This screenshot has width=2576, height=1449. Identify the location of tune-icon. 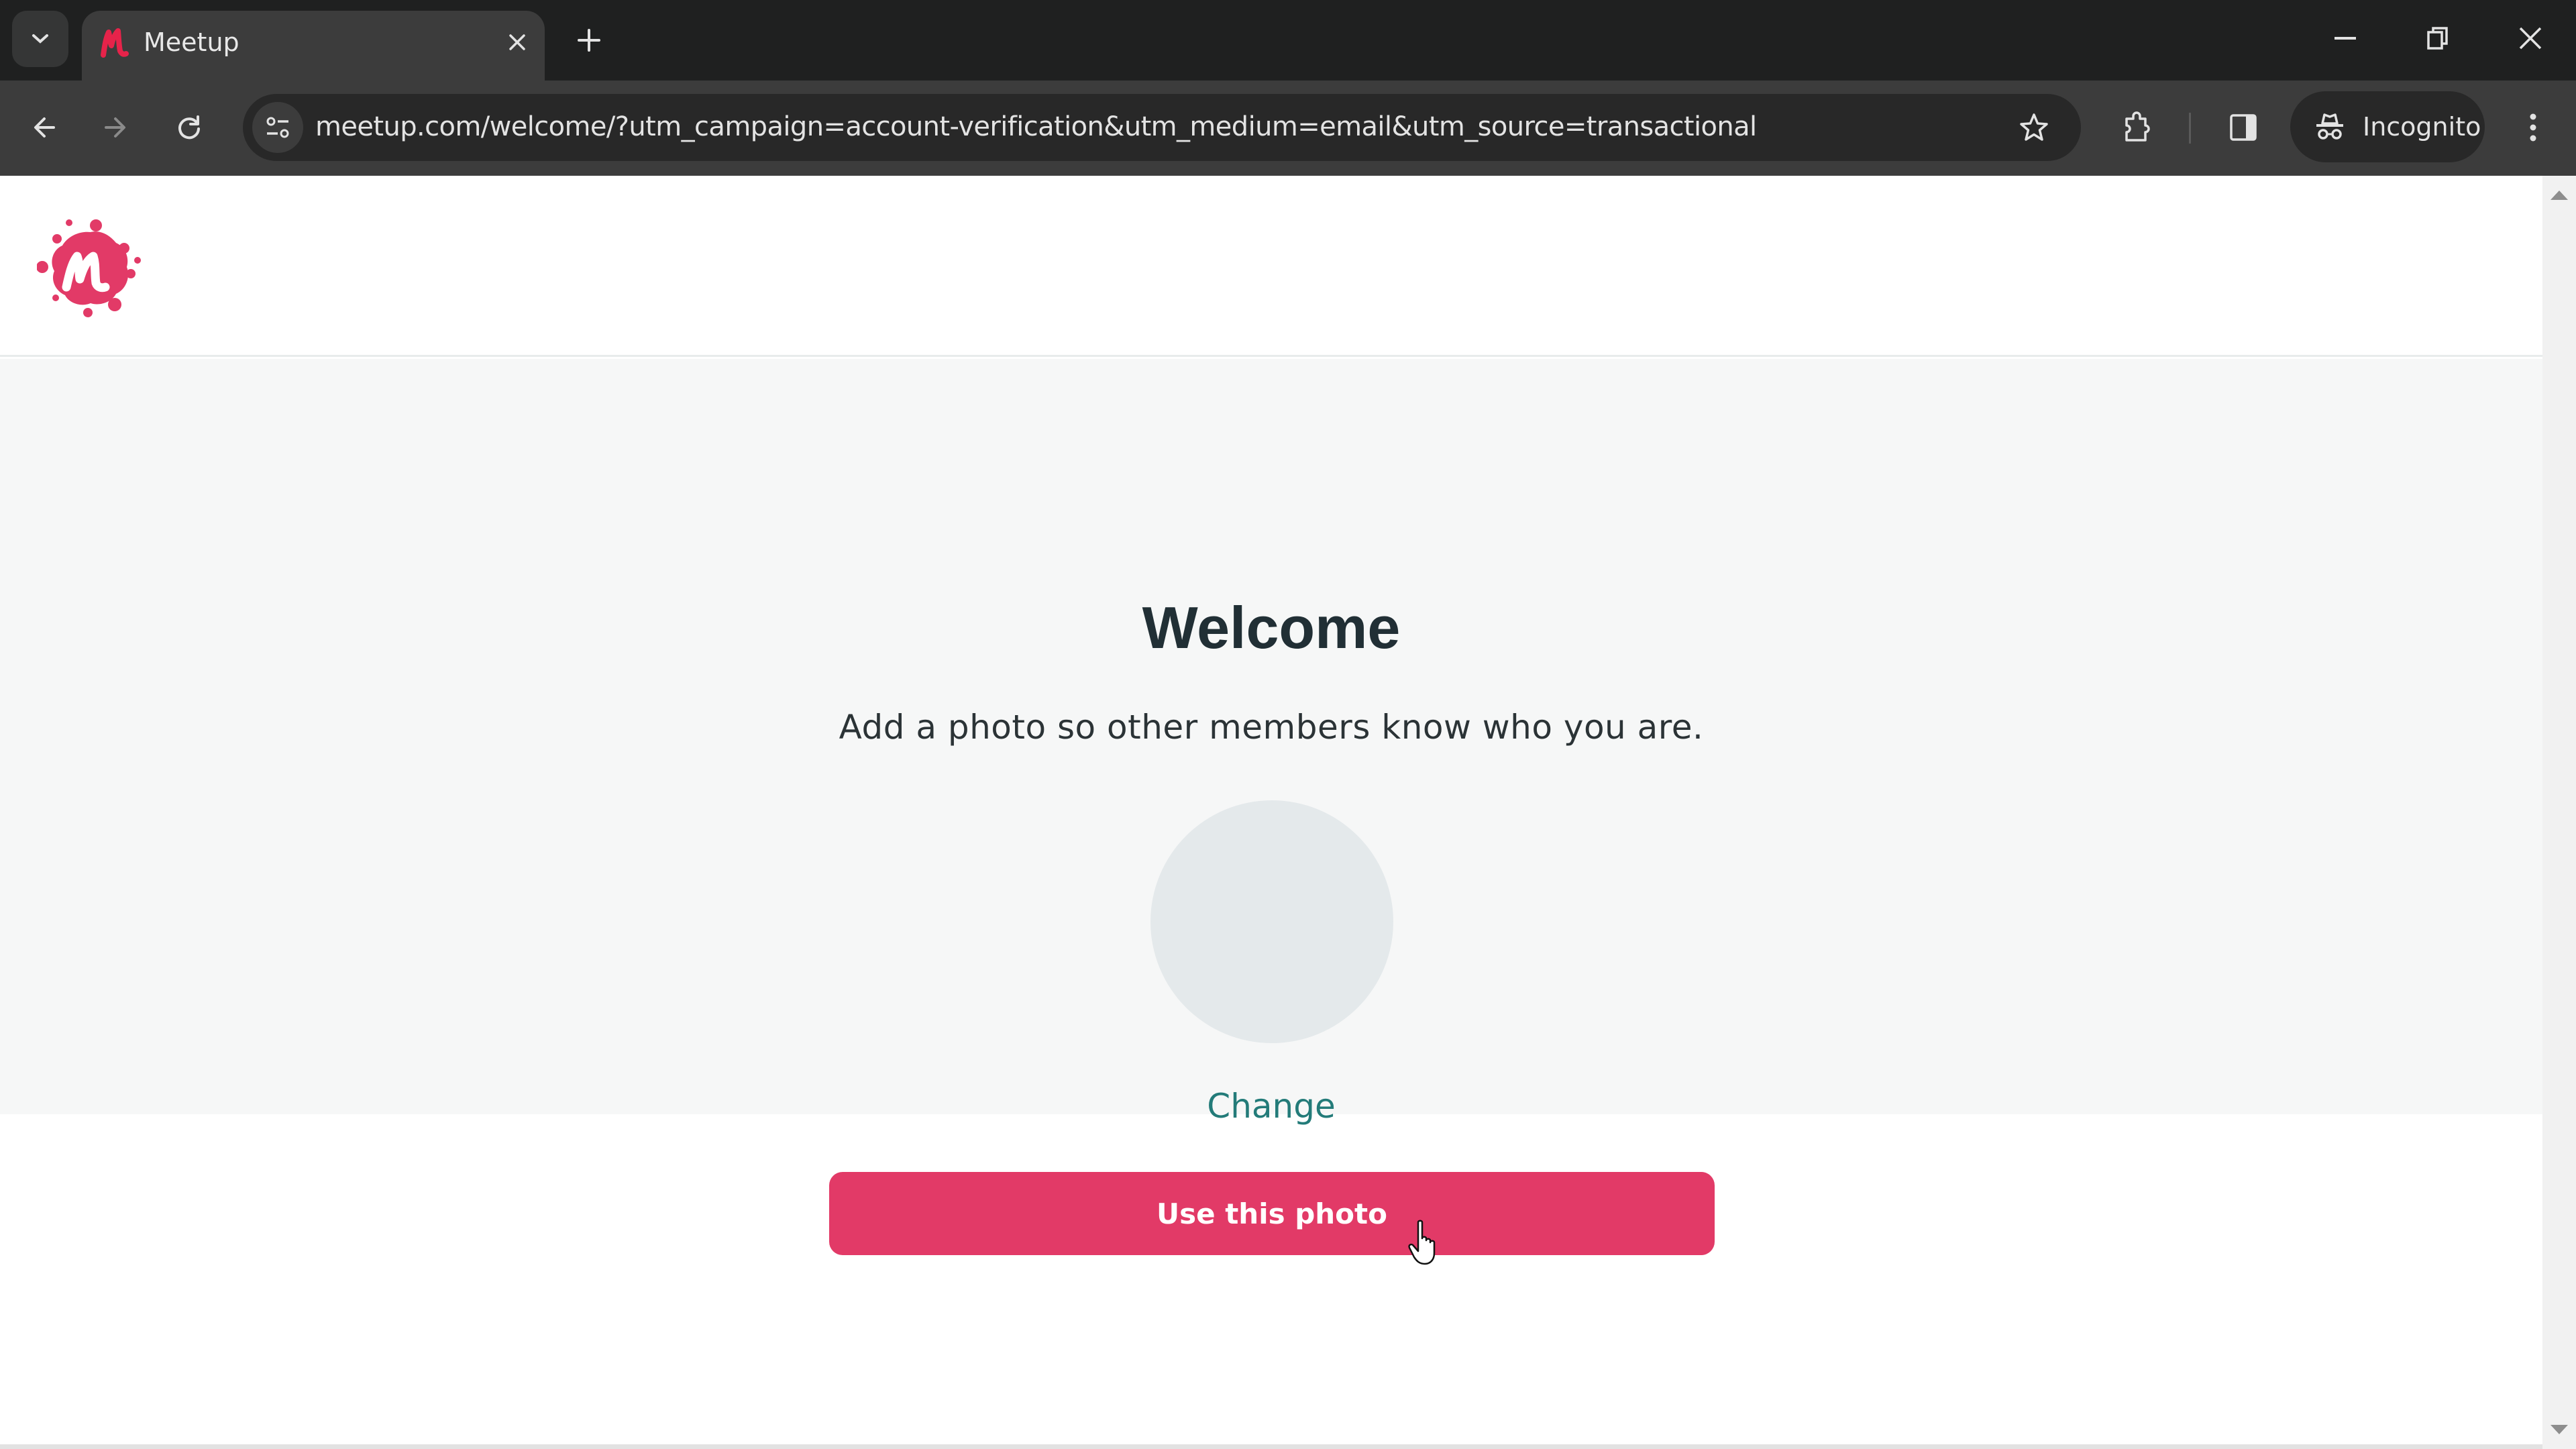
(277, 127).